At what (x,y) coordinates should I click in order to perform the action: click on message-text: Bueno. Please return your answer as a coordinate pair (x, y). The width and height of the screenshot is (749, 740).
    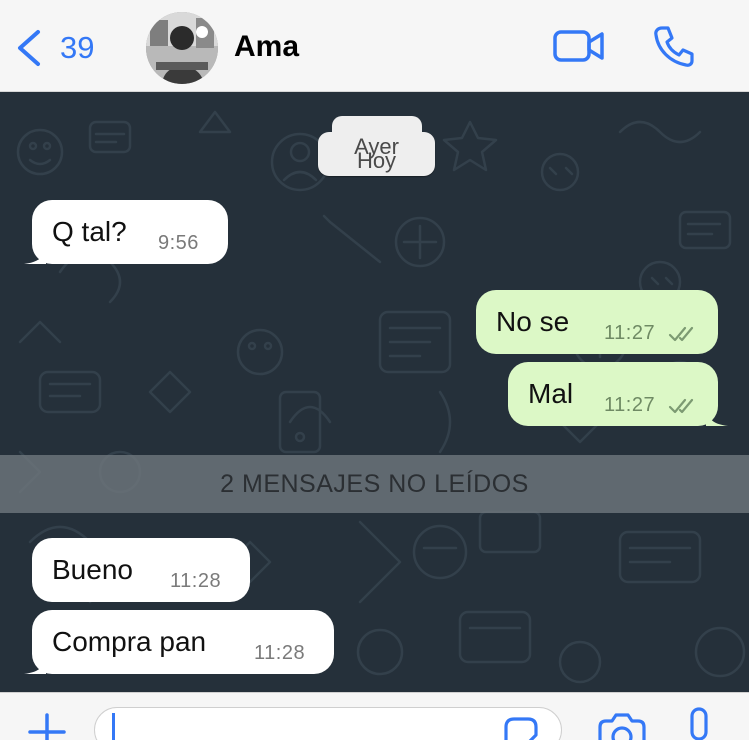
    Looking at the image, I should click on (92, 569).